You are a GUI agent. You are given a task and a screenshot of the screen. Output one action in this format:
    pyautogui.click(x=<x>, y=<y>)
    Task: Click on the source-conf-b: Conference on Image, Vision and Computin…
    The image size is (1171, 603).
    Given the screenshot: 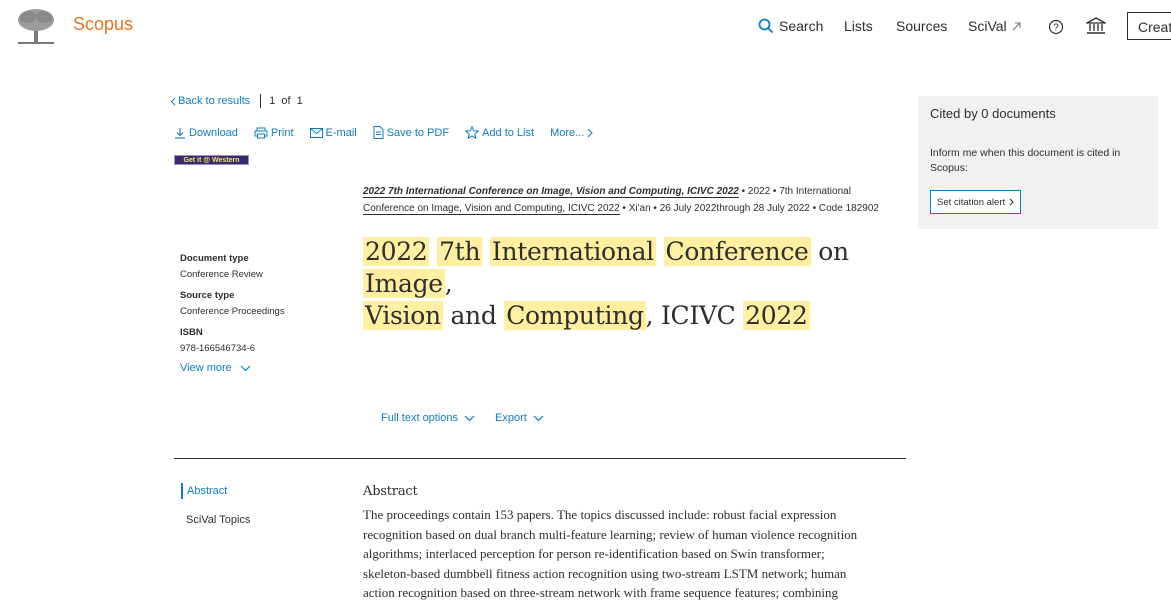 What is the action you would take?
    pyautogui.click(x=491, y=209)
    